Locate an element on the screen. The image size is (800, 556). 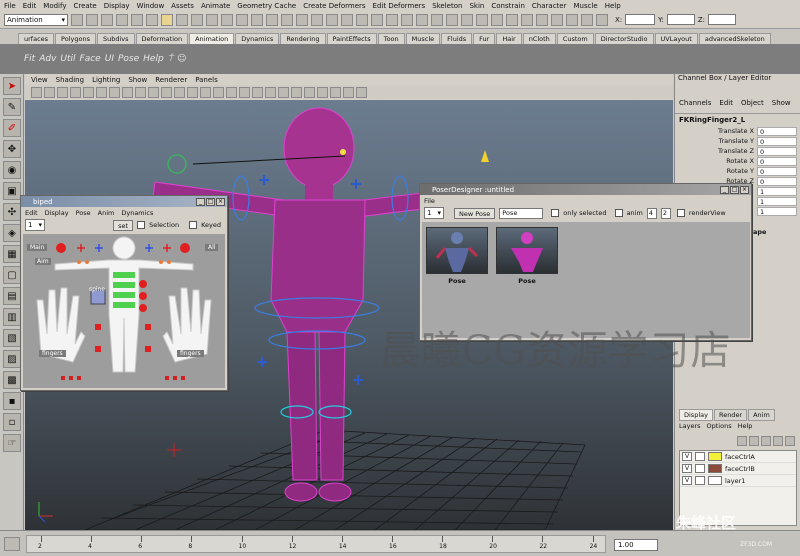
layer-move-up-icon is located at coordinates (766, 441).